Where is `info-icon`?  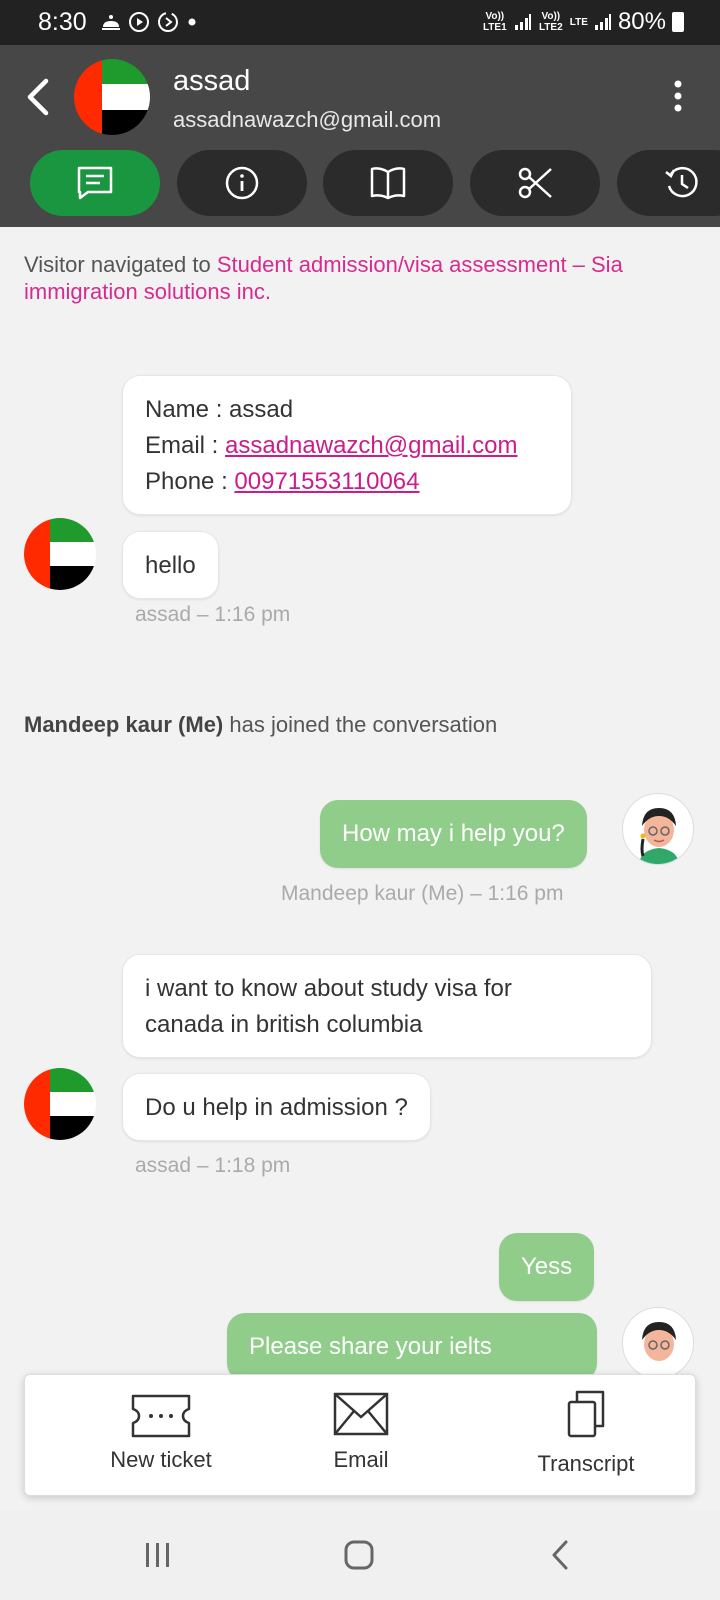 info-icon is located at coordinates (242, 183).